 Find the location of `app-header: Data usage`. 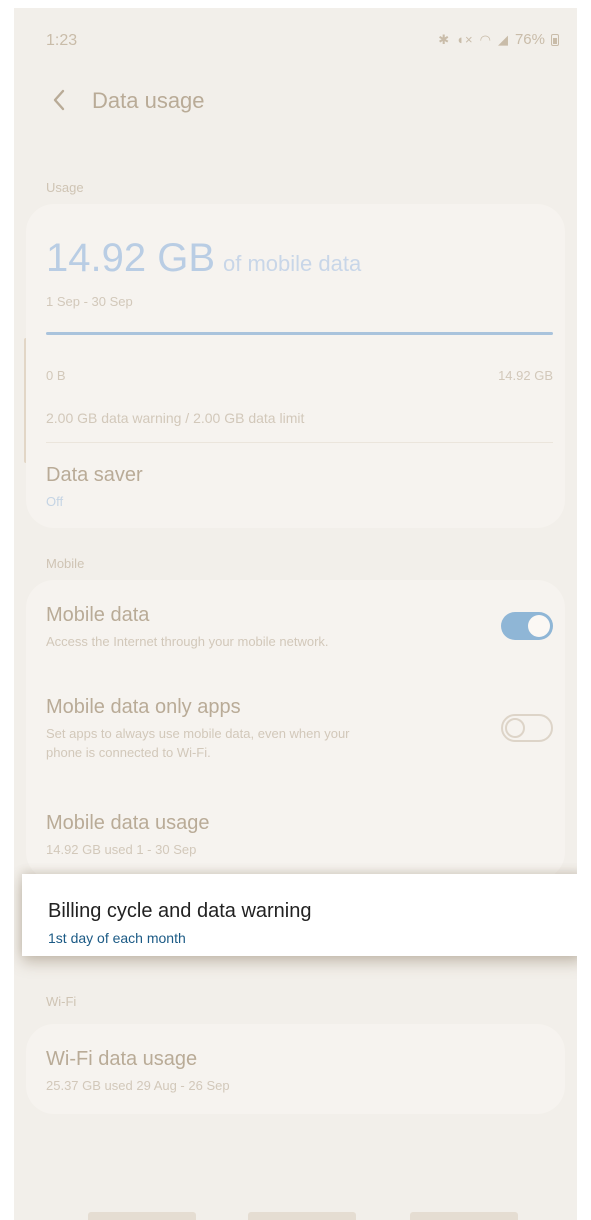

app-header: Data usage is located at coordinates (295, 102).